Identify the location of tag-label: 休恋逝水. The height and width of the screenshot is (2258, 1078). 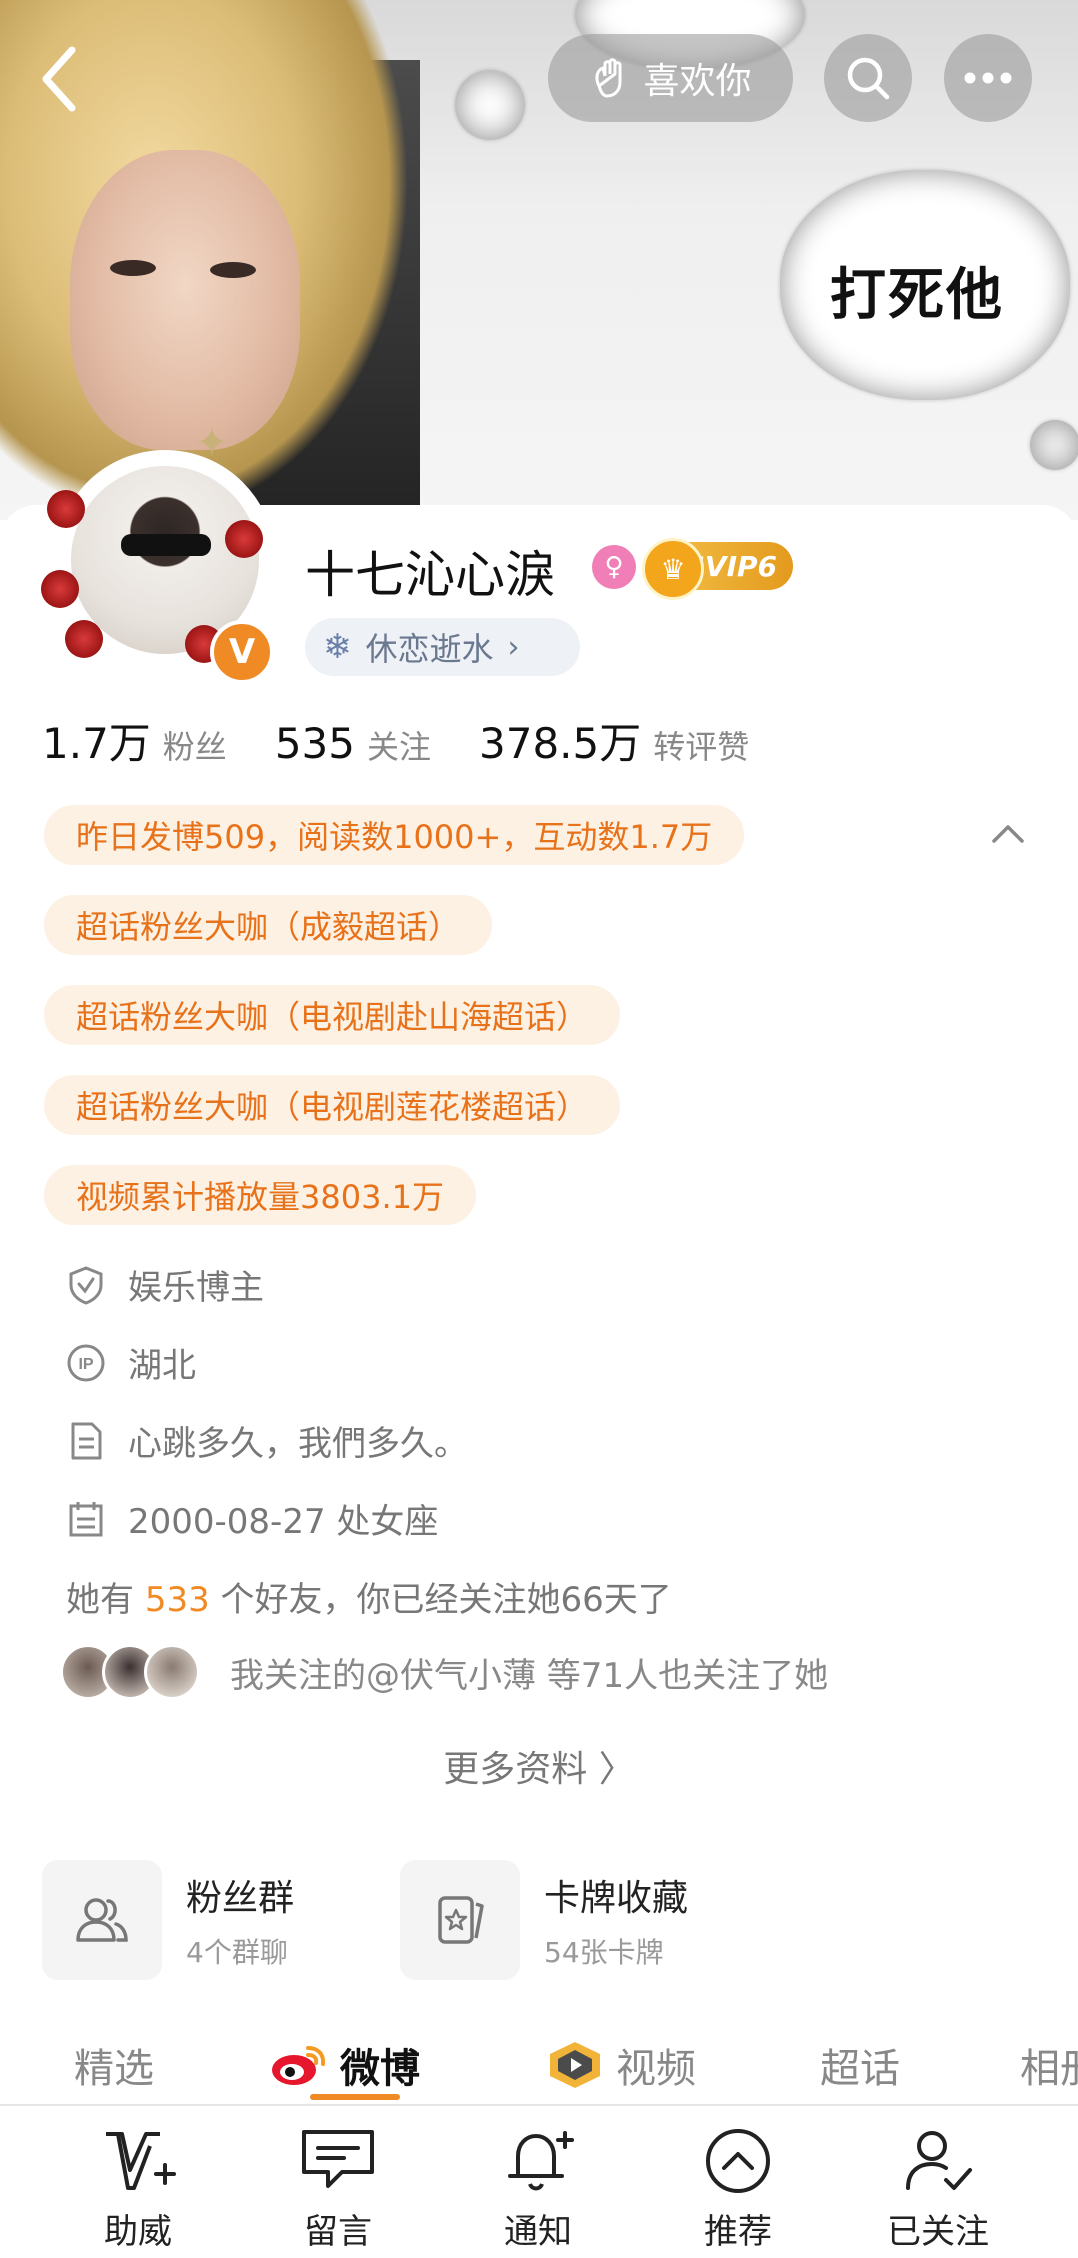
(429, 649).